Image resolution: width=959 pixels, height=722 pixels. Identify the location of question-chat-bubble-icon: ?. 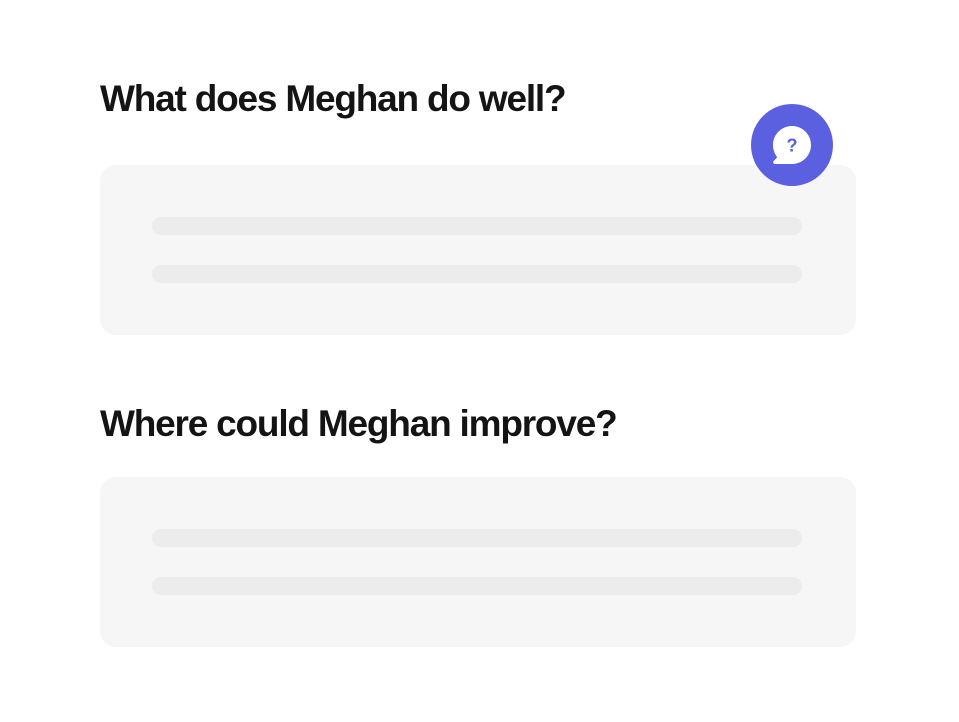
(792, 145).